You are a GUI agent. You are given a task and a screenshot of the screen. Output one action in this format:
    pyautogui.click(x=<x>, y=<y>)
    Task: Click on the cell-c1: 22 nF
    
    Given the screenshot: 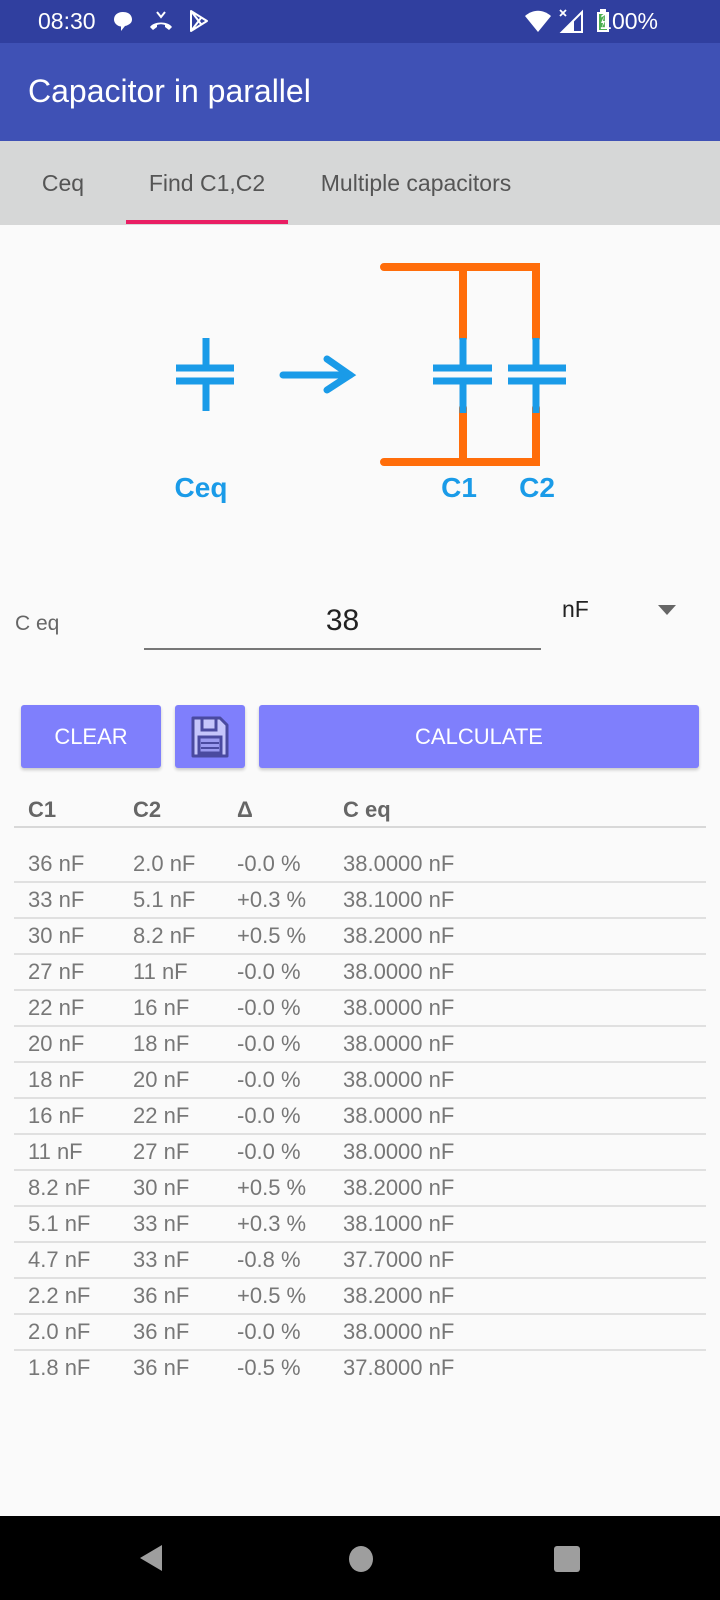 What is the action you would take?
    pyautogui.click(x=56, y=1007)
    